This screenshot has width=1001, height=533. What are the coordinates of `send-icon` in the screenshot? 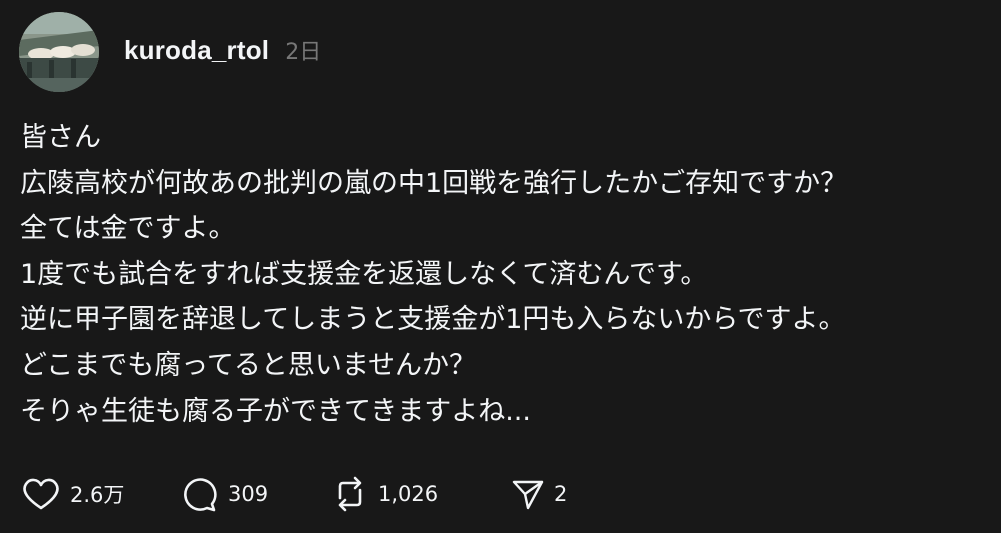 It's located at (528, 494).